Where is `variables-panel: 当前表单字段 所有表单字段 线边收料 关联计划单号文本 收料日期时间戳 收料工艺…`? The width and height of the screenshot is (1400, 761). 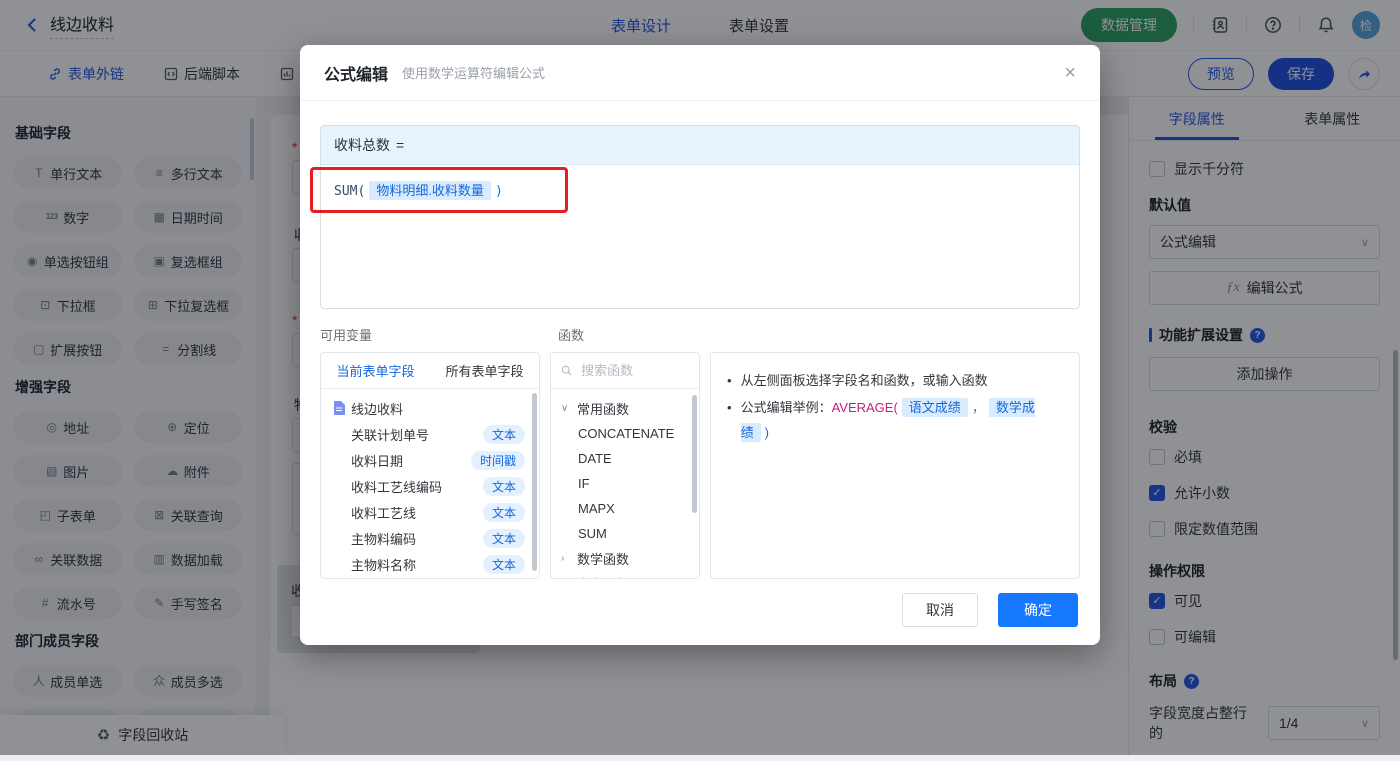 variables-panel: 当前表单字段 所有表单字段 线边收料 关联计划单号文本 收料日期时间戳 收料工艺… is located at coordinates (430, 465).